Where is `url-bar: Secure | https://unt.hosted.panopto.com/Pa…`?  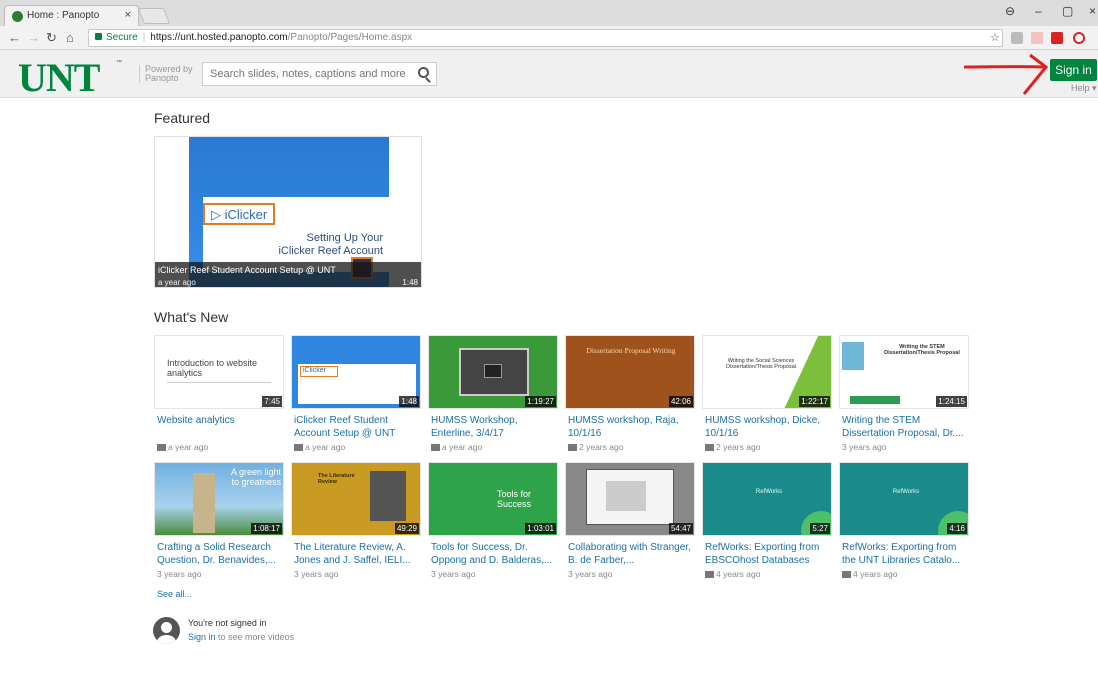
url-bar: Secure | https://unt.hosted.panopto.com/Pa… is located at coordinates (545, 38).